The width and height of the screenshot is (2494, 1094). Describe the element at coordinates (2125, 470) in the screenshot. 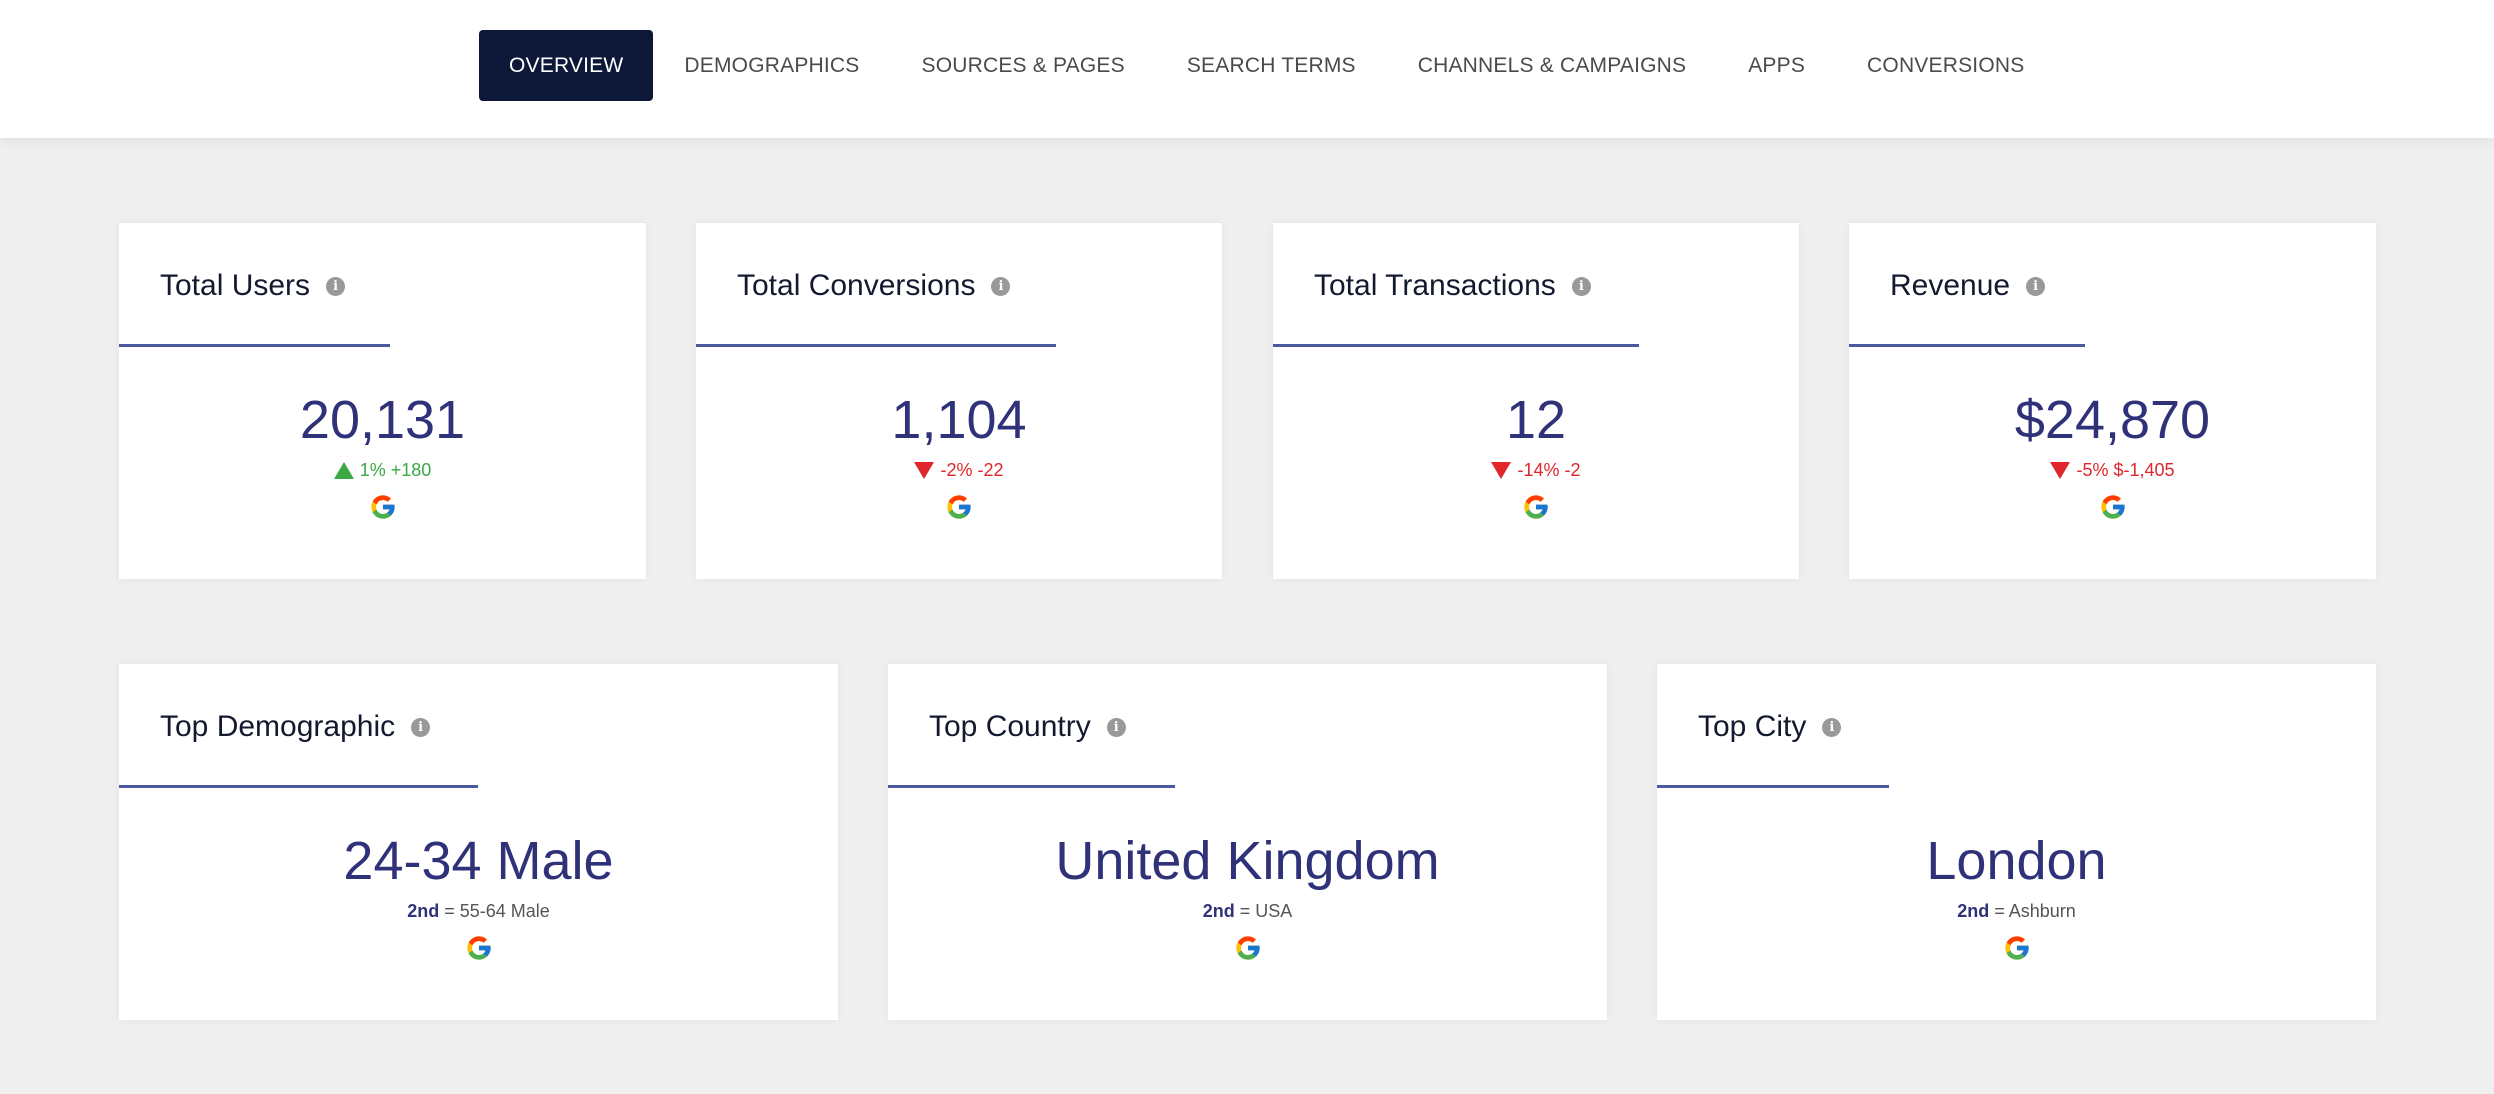

I see `kpi-change-text: -5% $-1,405` at that location.